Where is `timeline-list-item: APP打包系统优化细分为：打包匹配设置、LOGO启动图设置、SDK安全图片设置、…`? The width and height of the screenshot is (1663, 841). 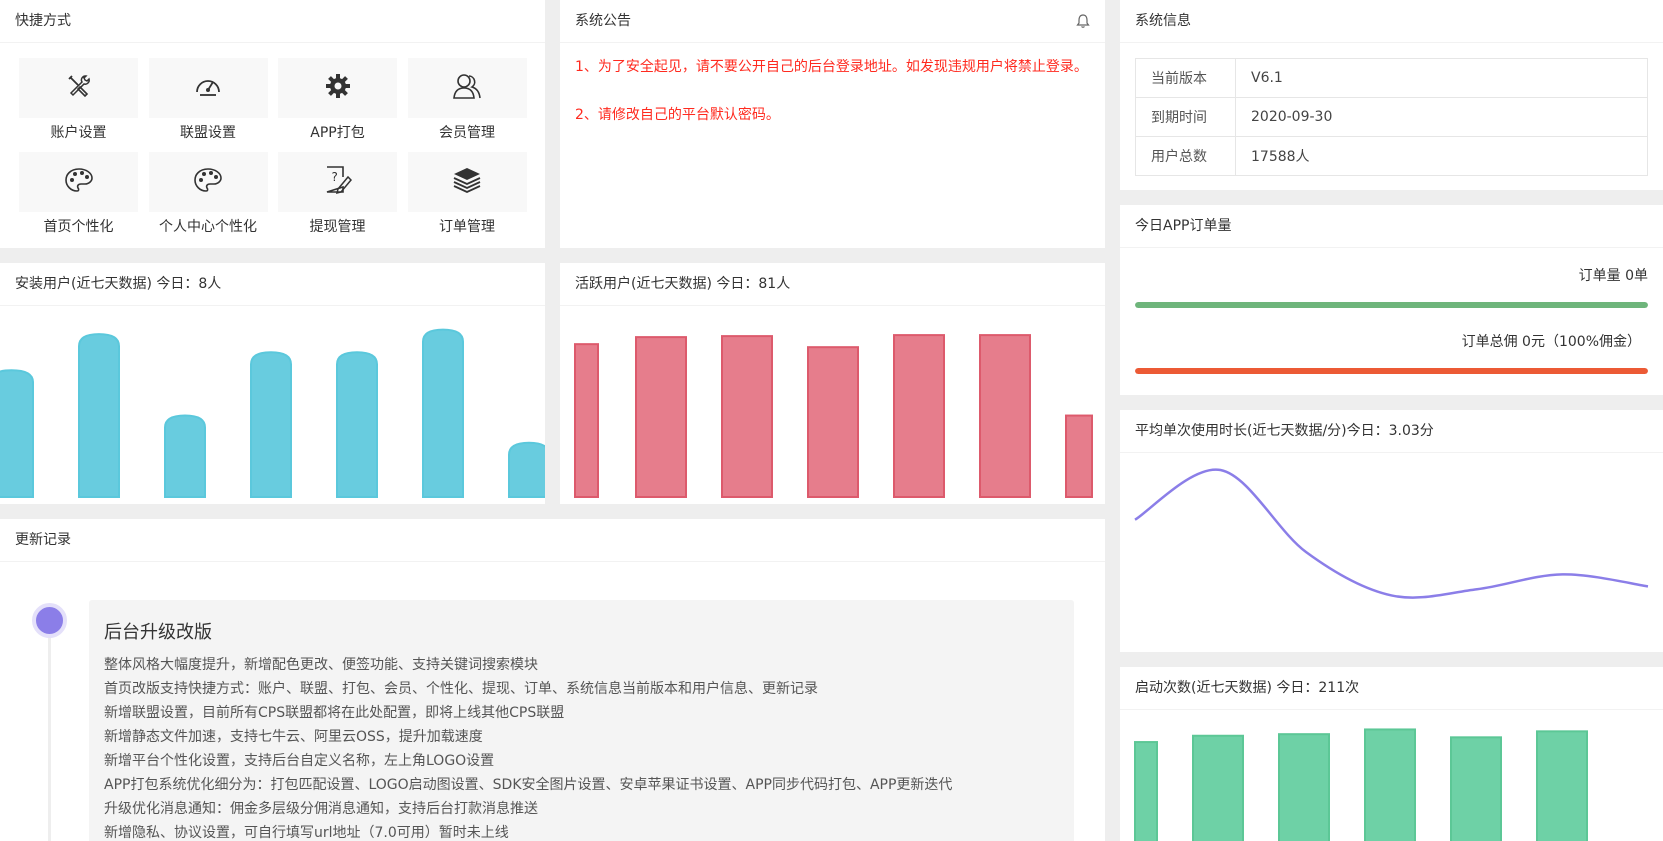 timeline-list-item: APP打包系统优化细分为：打包匹配设置、LOGO启动图设置、SDK安全图片设置、… is located at coordinates (528, 785).